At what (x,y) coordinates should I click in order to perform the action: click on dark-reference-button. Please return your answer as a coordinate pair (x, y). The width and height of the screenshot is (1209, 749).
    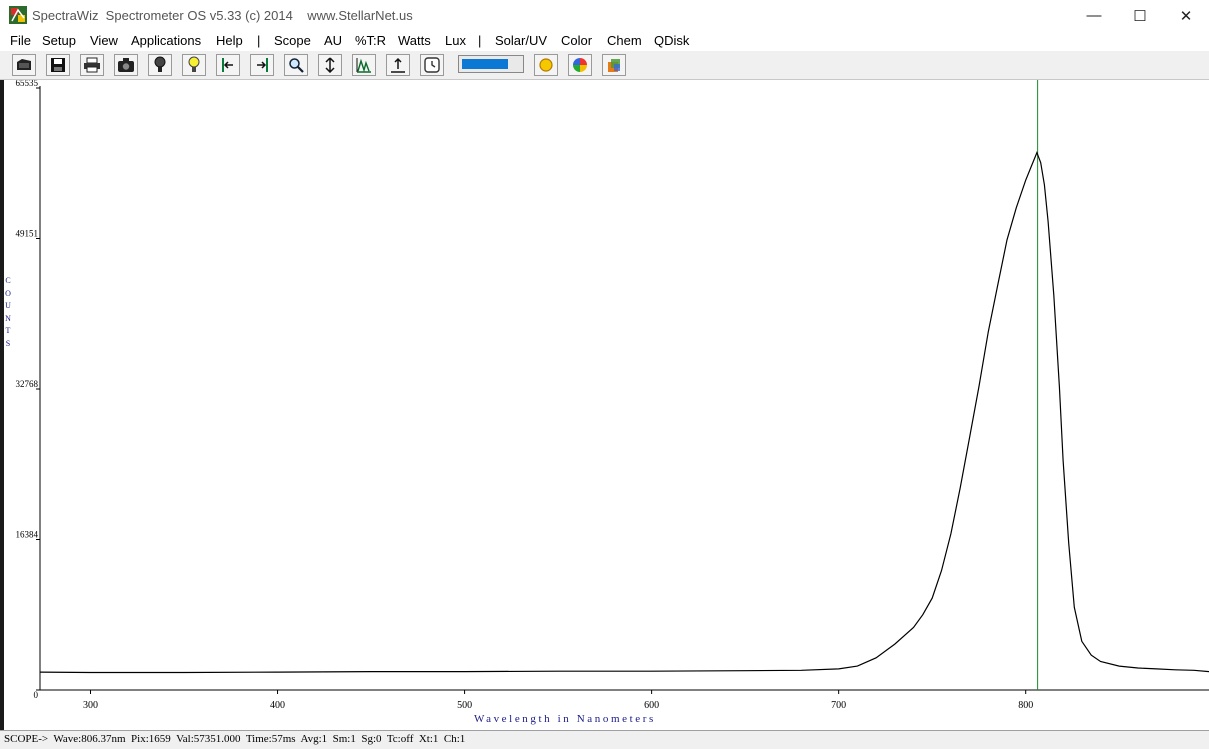
    Looking at the image, I should click on (160, 65).